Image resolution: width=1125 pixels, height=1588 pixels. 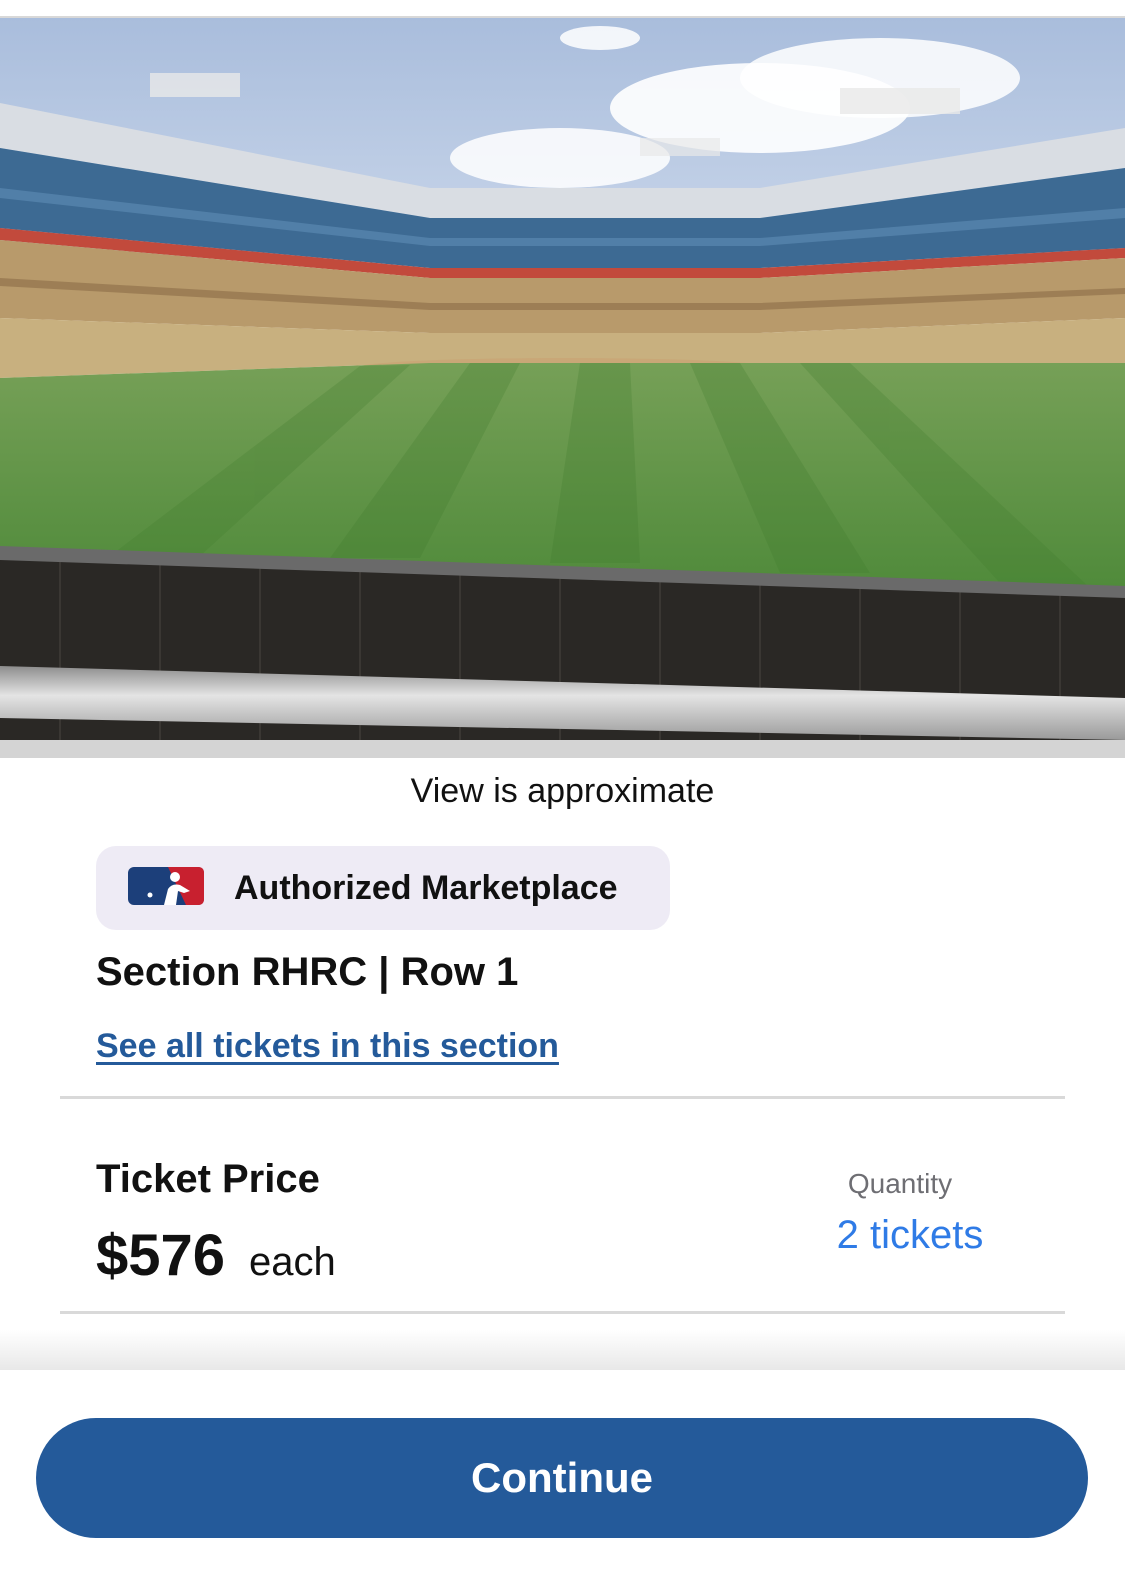 I want to click on price-row: $576 each, so click(x=216, y=1255).